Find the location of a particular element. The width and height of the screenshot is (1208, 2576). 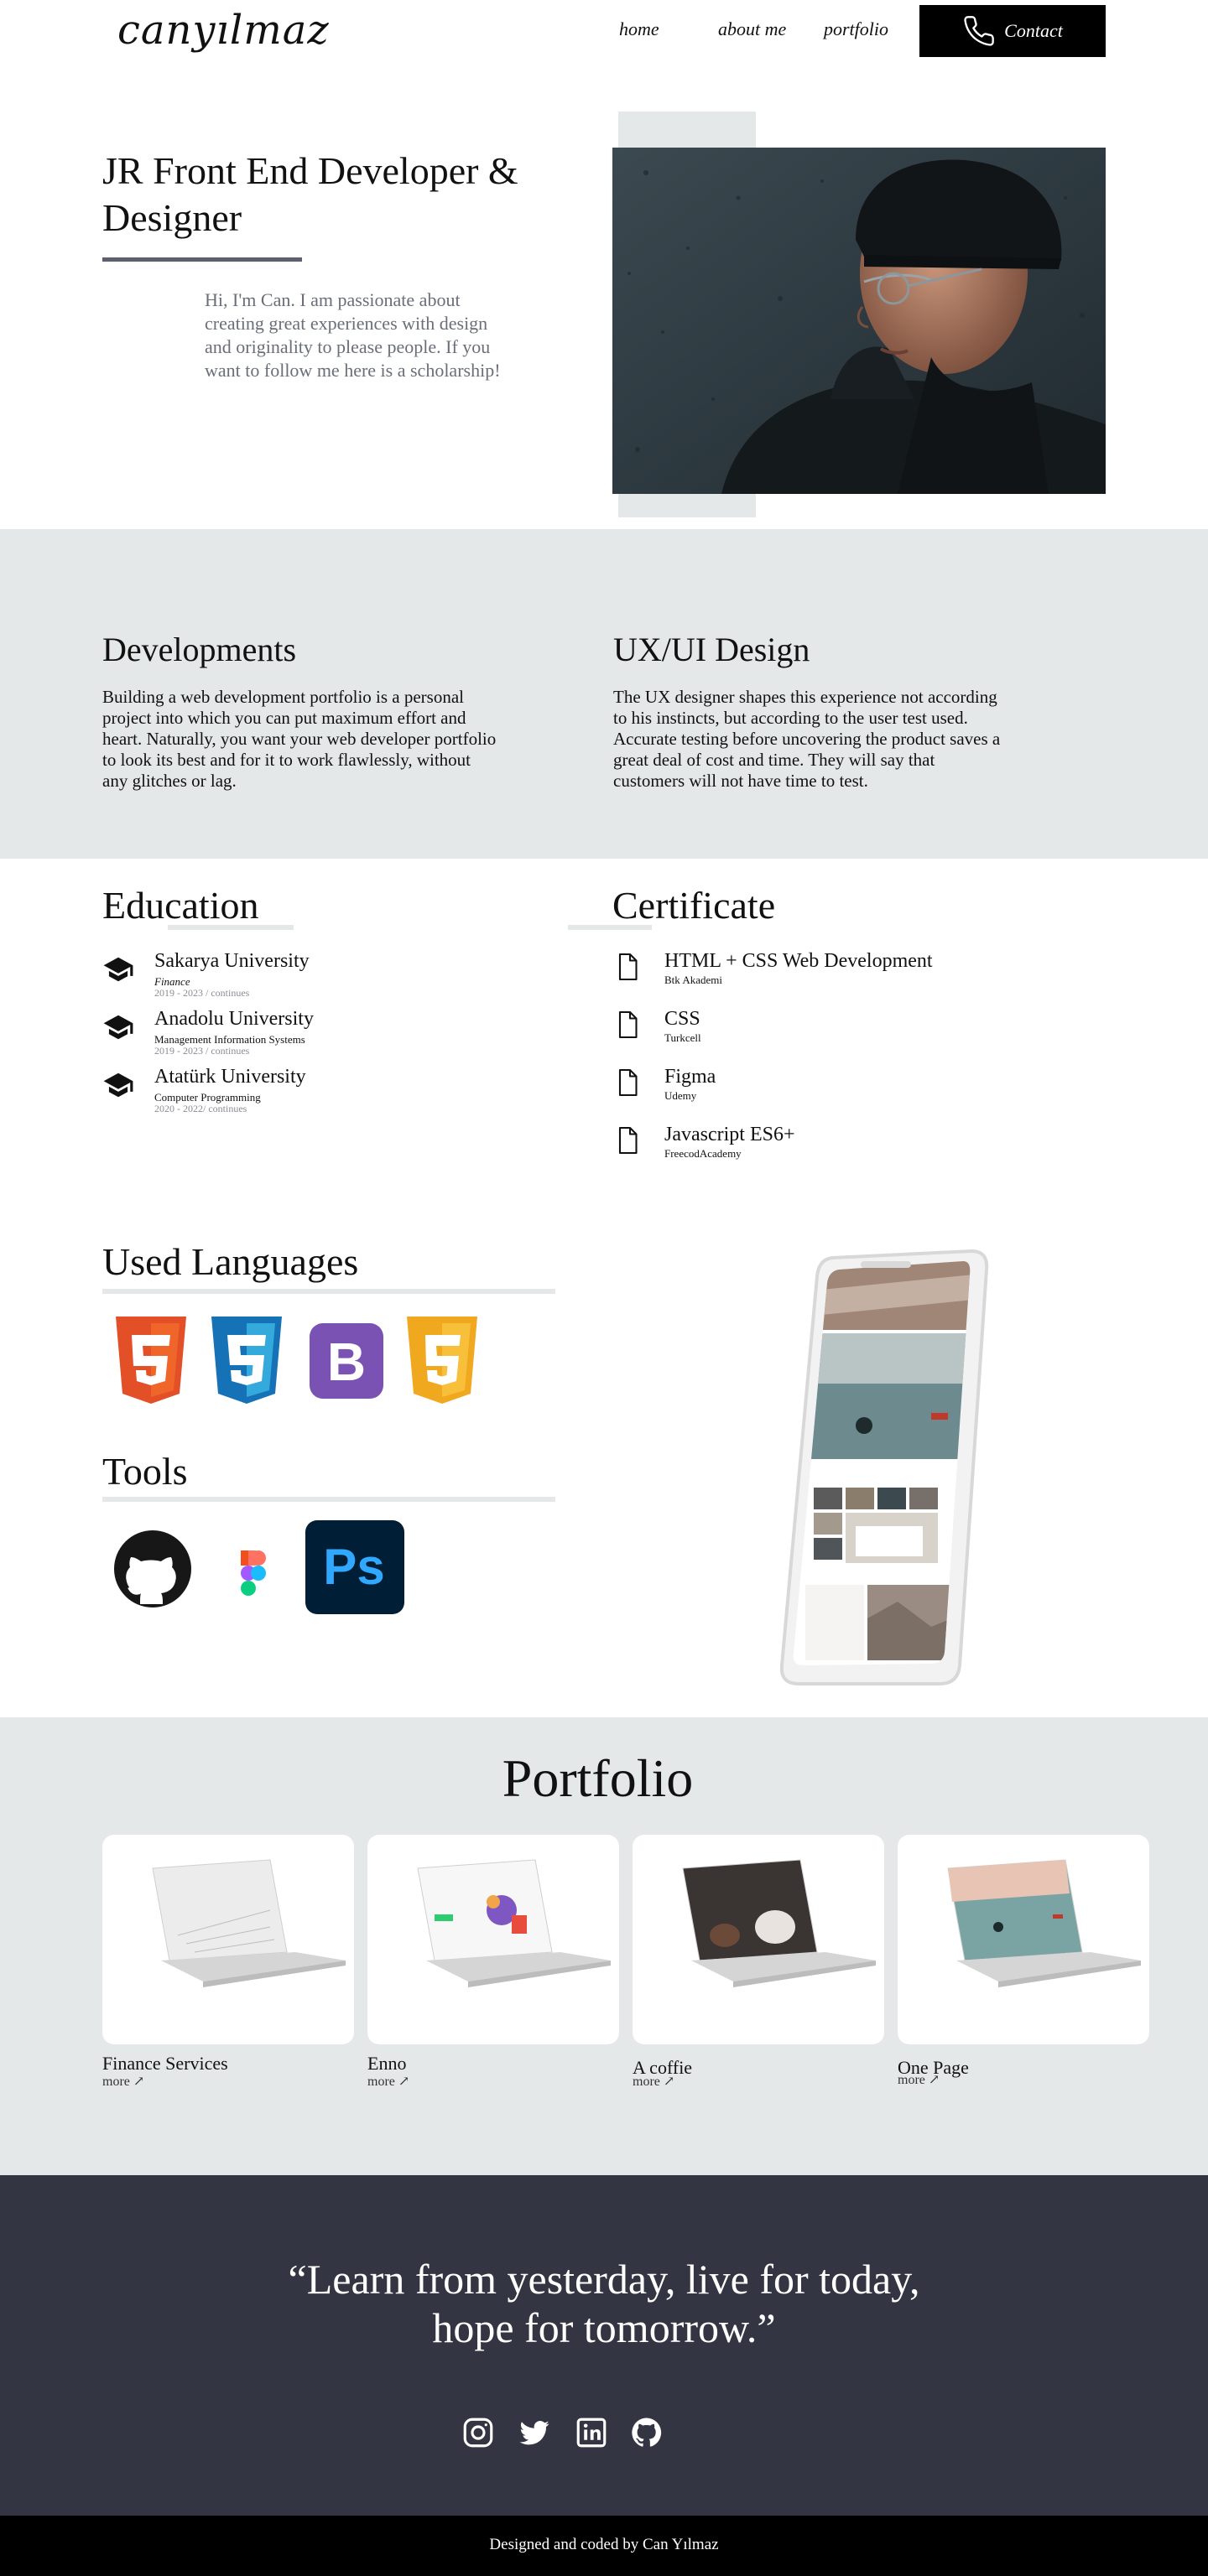

javascript-icon is located at coordinates (442, 1360).